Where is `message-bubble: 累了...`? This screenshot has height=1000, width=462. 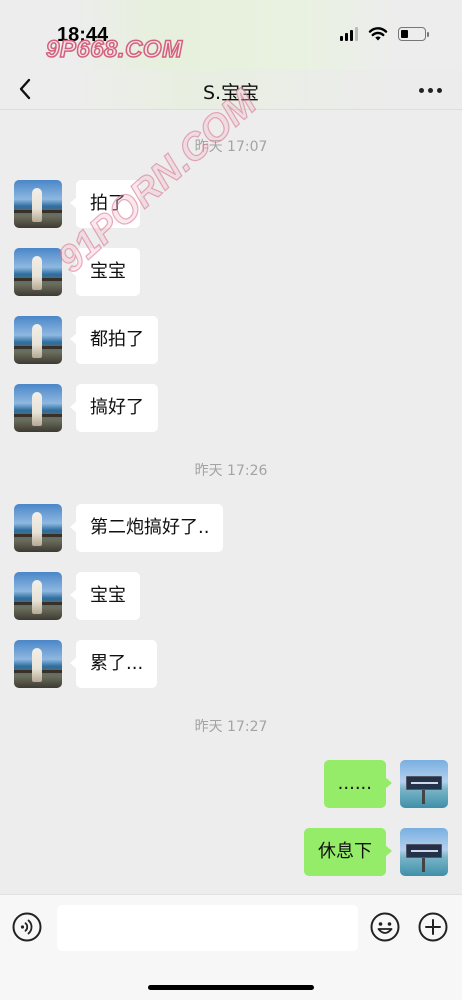
message-bubble: 累了... is located at coordinates (113, 664).